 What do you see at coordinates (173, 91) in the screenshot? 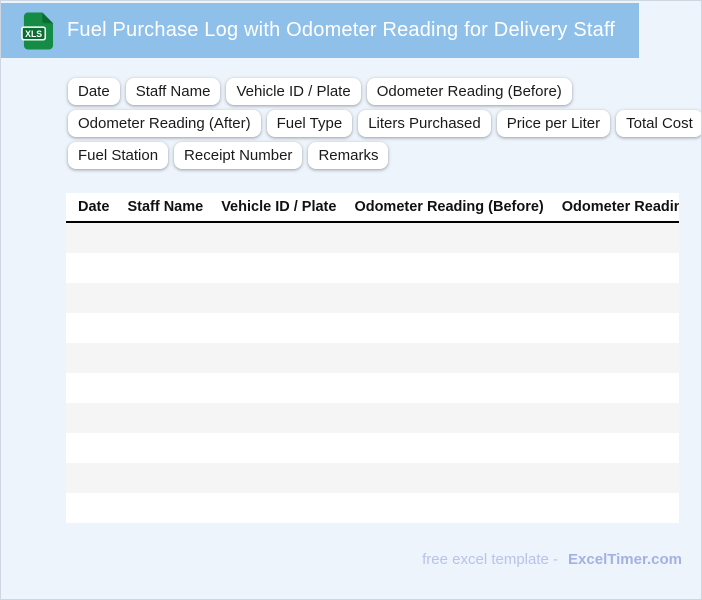
I see `column-chip-staff-name: Staff Name` at bounding box center [173, 91].